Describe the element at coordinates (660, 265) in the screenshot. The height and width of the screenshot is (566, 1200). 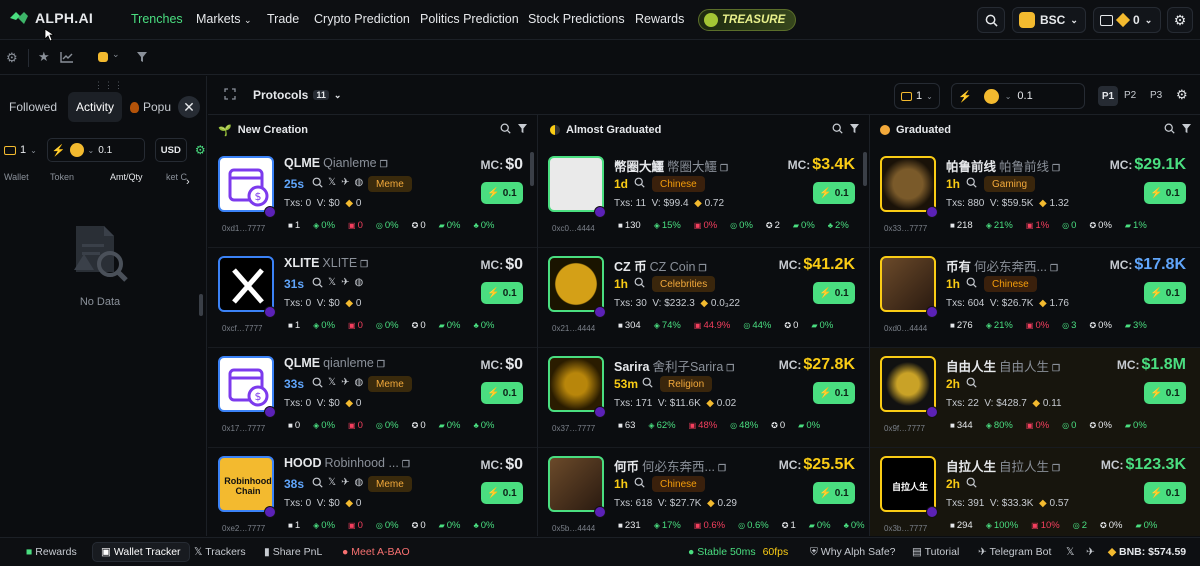
I see `token-name: CZ 币 CZ Coin ❐` at that location.